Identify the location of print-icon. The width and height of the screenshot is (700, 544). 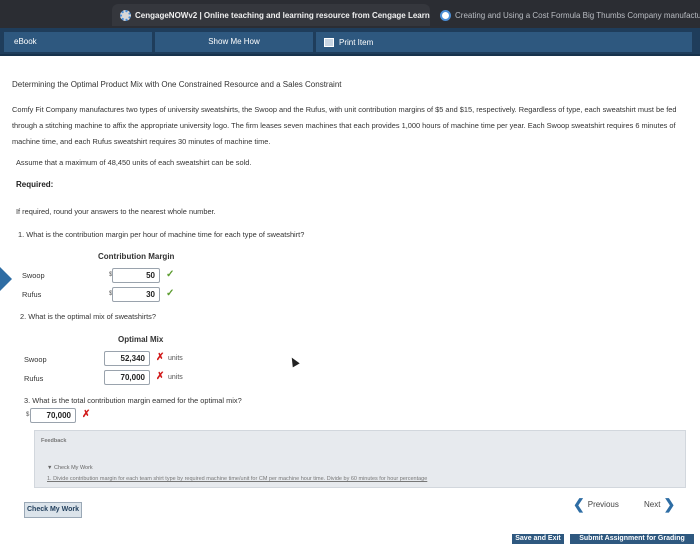
(329, 42).